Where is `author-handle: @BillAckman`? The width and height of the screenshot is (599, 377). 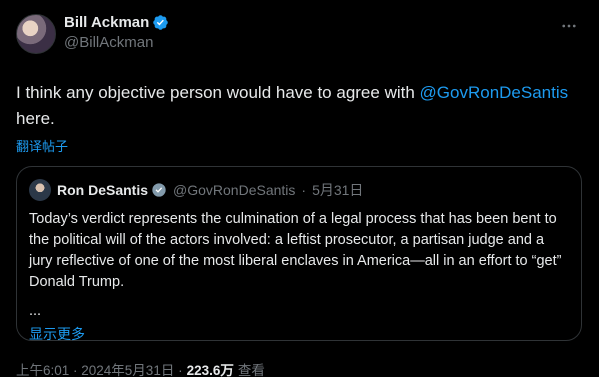 author-handle: @BillAckman is located at coordinates (116, 42).